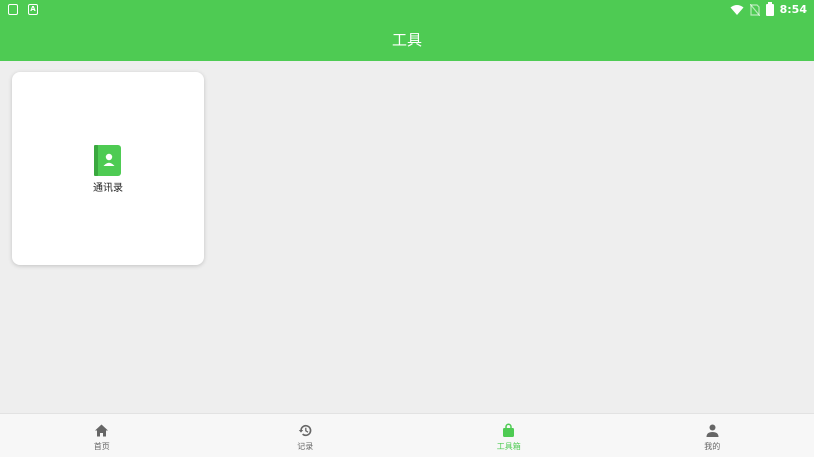 This screenshot has height=457, width=814. Describe the element at coordinates (793, 9) in the screenshot. I see `status-time: 8:54` at that location.